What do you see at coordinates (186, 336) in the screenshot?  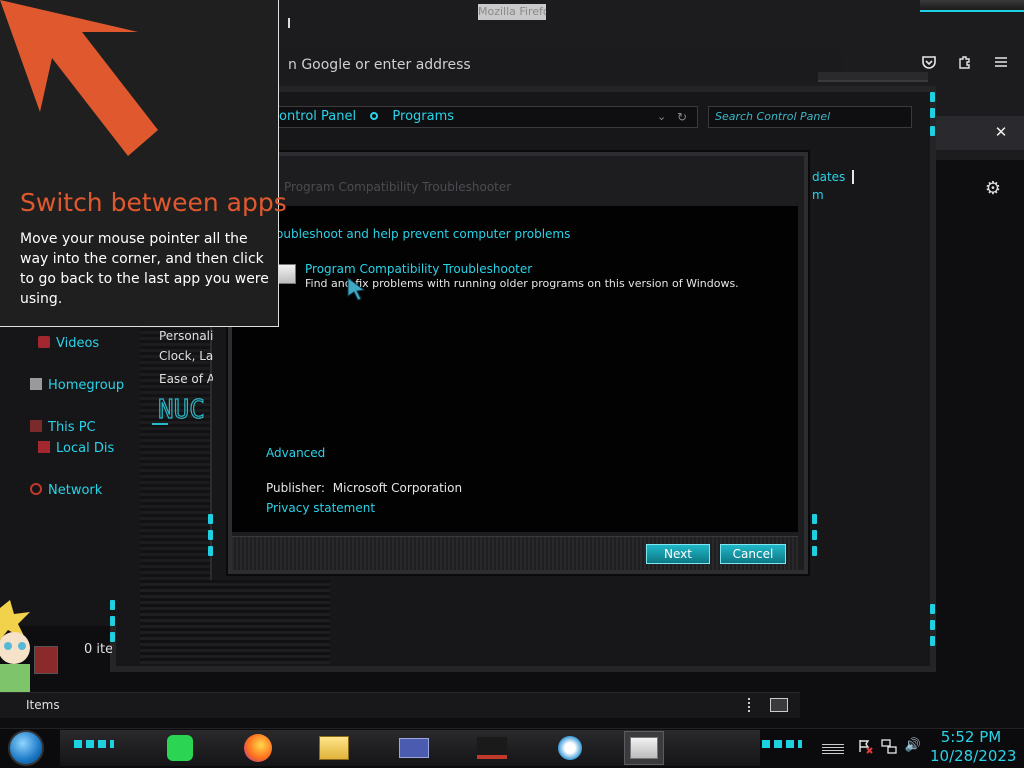 I see `category-personalization: Personaliz` at bounding box center [186, 336].